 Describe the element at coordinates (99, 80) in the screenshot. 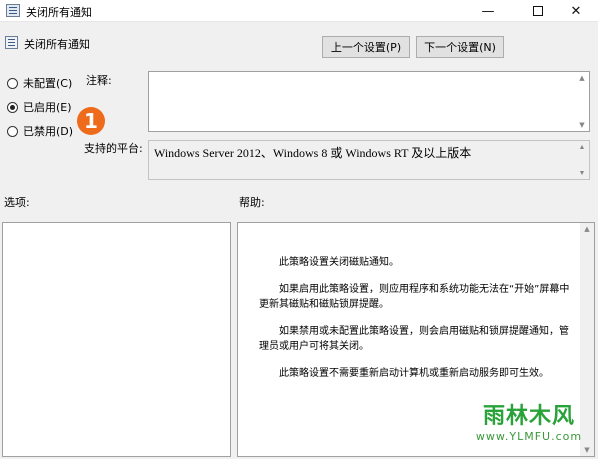

I see `comment-label: 注释:` at that location.